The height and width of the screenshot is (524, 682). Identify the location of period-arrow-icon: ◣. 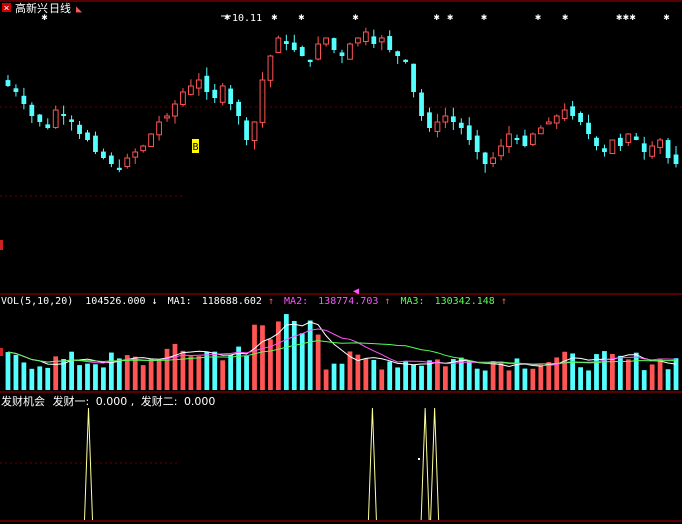
(79, 9).